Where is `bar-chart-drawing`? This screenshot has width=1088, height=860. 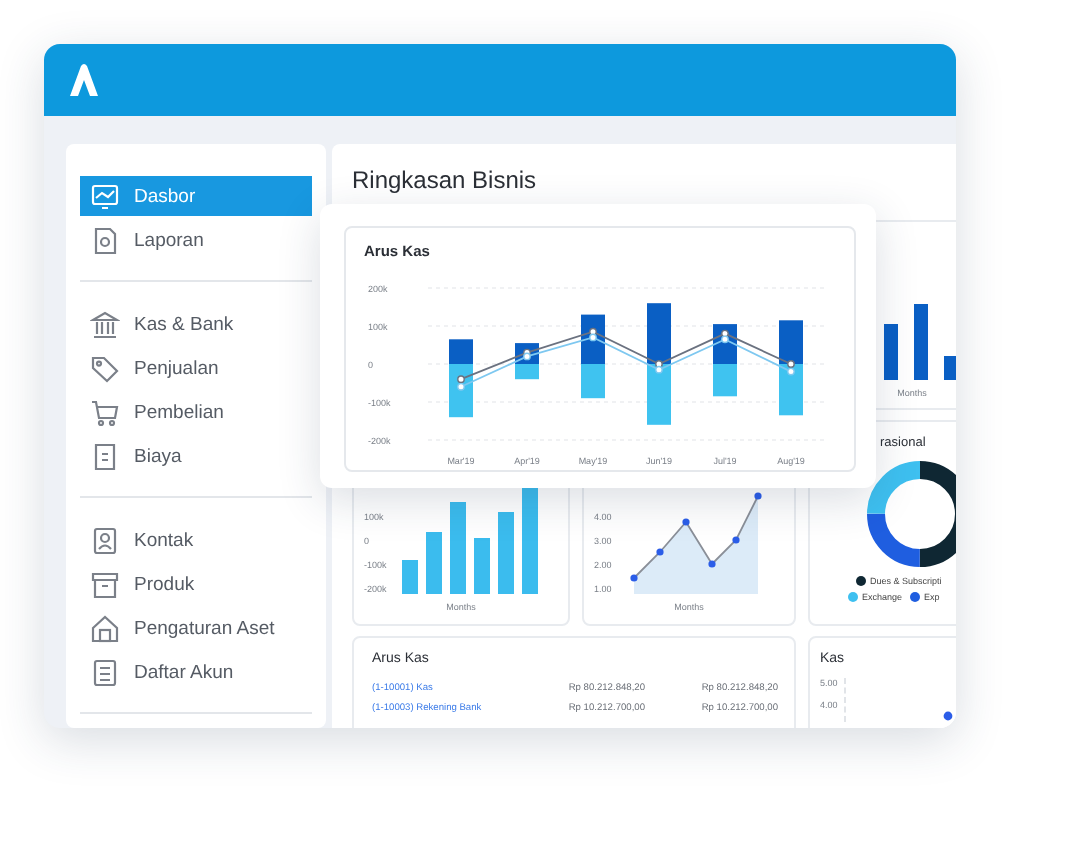
bar-chart-drawing is located at coordinates (920, 342).